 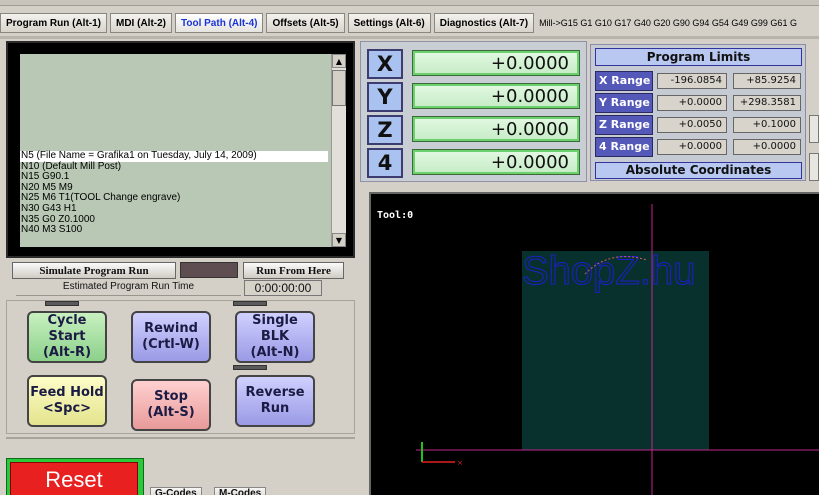 What do you see at coordinates (624, 81) in the screenshot?
I see `x-range-label: X Range` at bounding box center [624, 81].